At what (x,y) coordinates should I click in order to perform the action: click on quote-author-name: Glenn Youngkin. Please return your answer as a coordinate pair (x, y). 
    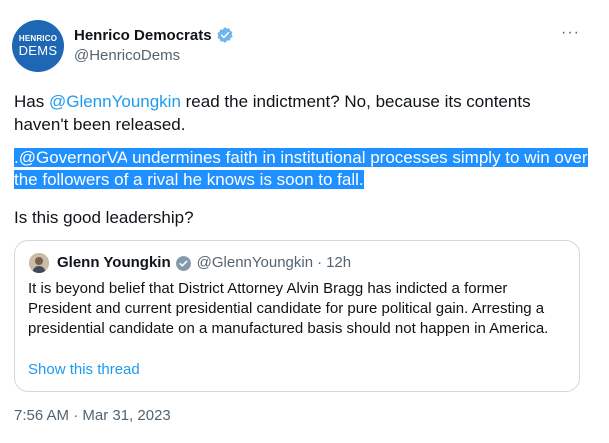
    Looking at the image, I should click on (114, 262).